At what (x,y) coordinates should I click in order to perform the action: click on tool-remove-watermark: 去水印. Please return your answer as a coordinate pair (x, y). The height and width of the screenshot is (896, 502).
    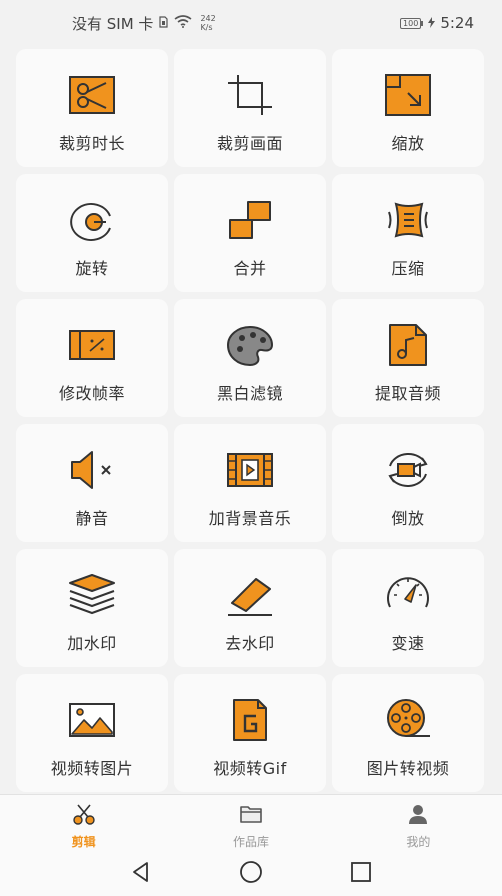
    Looking at the image, I should click on (250, 608).